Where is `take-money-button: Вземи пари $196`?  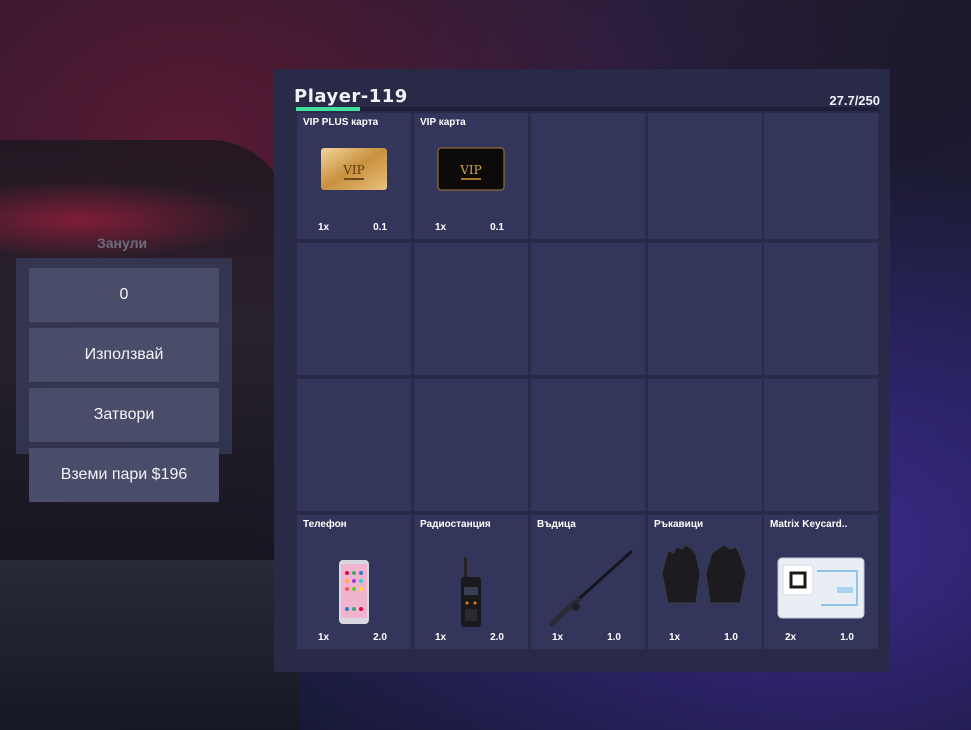
take-money-button: Вземи пари $196 is located at coordinates (124, 475).